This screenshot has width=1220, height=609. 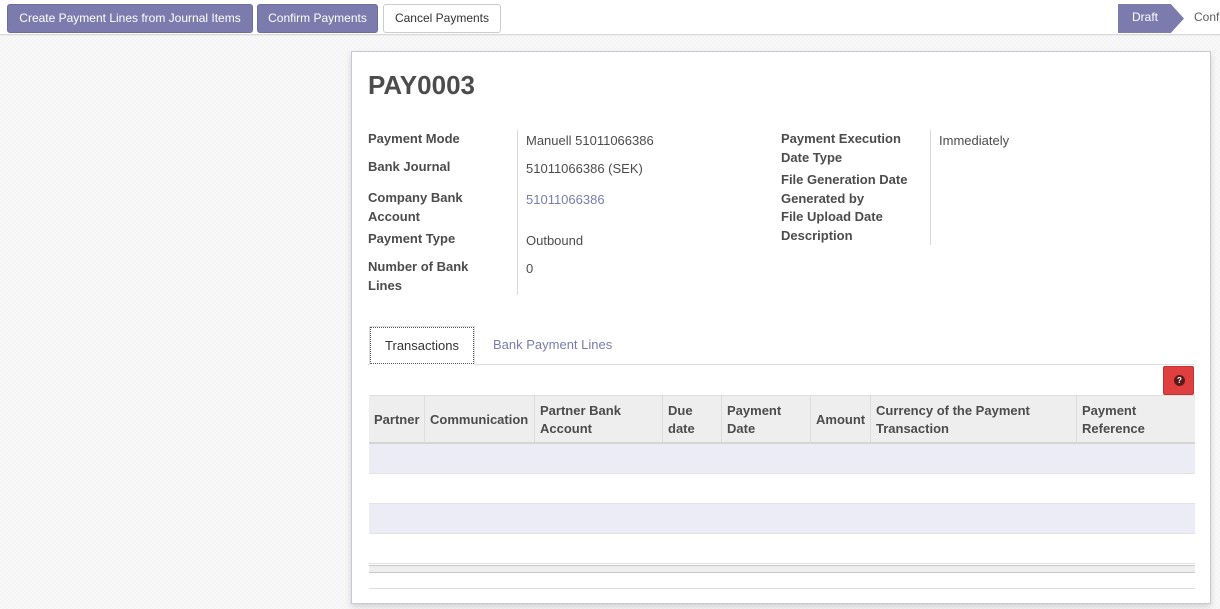 What do you see at coordinates (692, 419) in the screenshot?
I see `column-header-due-date: Due date` at bounding box center [692, 419].